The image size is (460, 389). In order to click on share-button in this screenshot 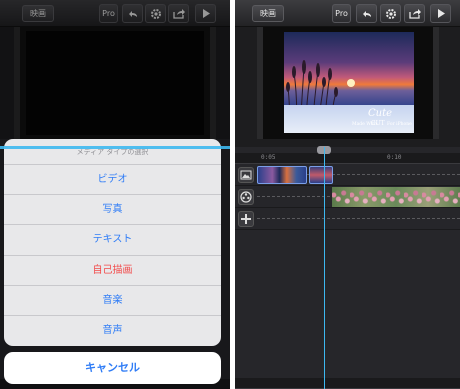, I will do `click(414, 13)`.